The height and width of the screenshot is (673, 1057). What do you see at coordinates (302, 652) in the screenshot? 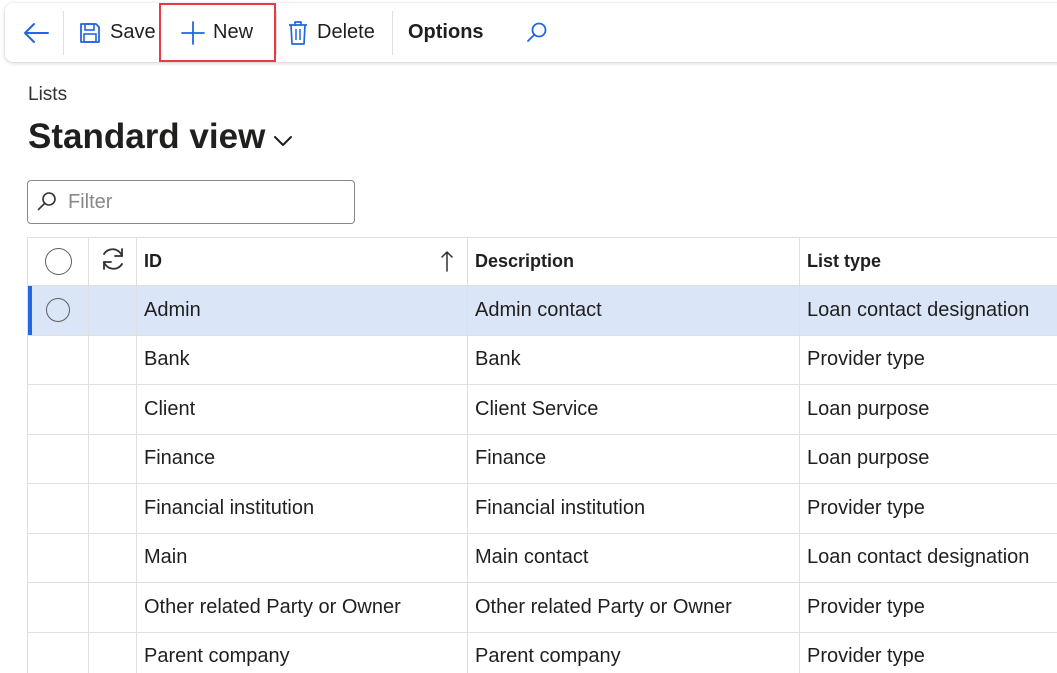
I see `id-cell: Parent company` at bounding box center [302, 652].